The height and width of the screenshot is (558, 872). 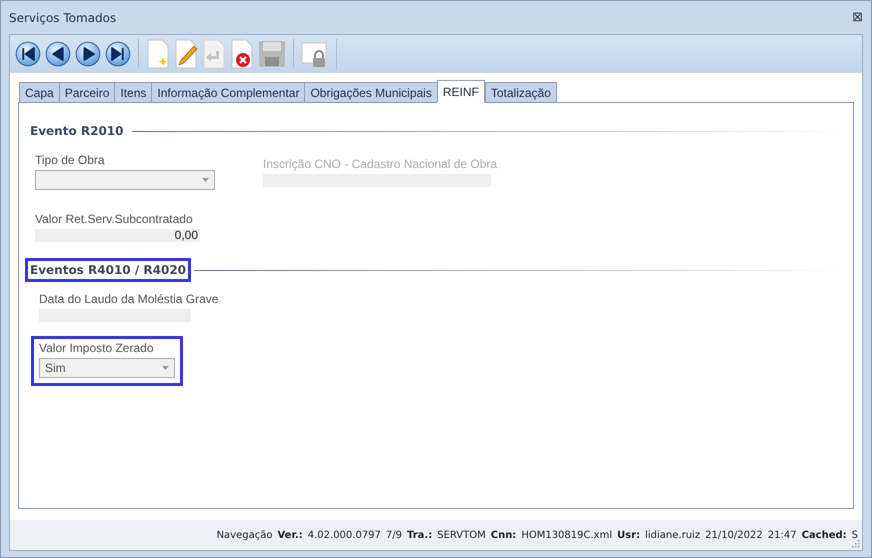 I want to click on status-value: HOM130819C.xml, so click(x=566, y=535).